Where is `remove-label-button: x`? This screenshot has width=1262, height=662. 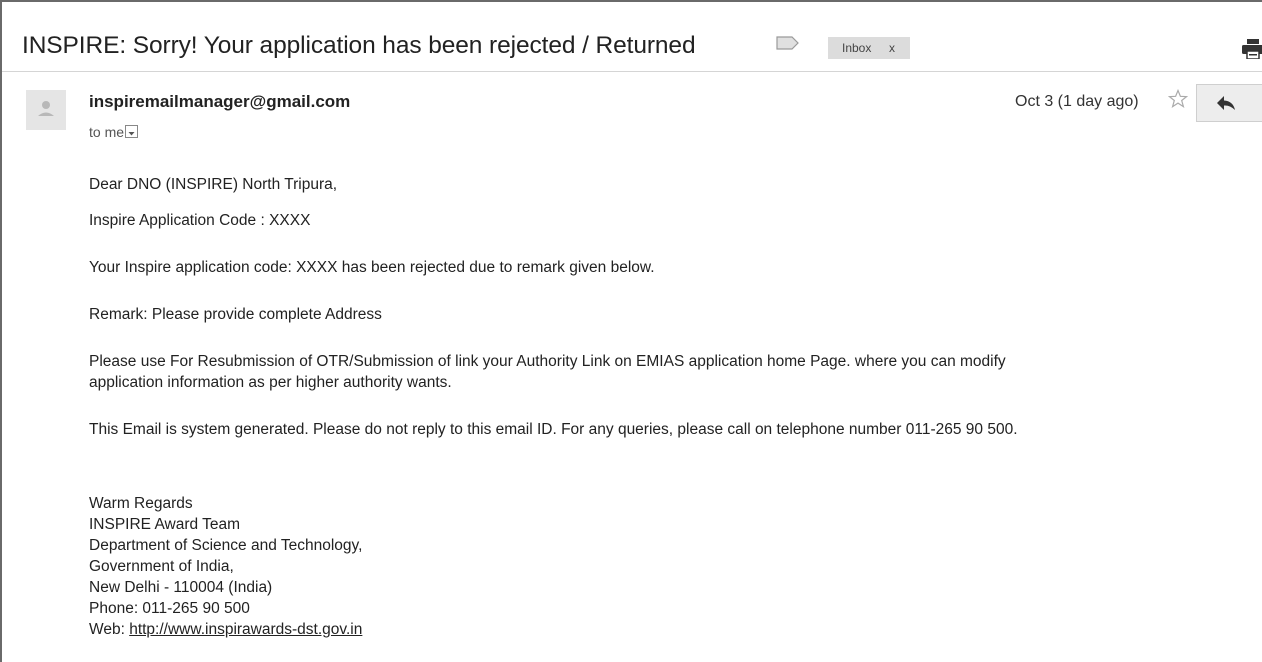 remove-label-button: x is located at coordinates (892, 48).